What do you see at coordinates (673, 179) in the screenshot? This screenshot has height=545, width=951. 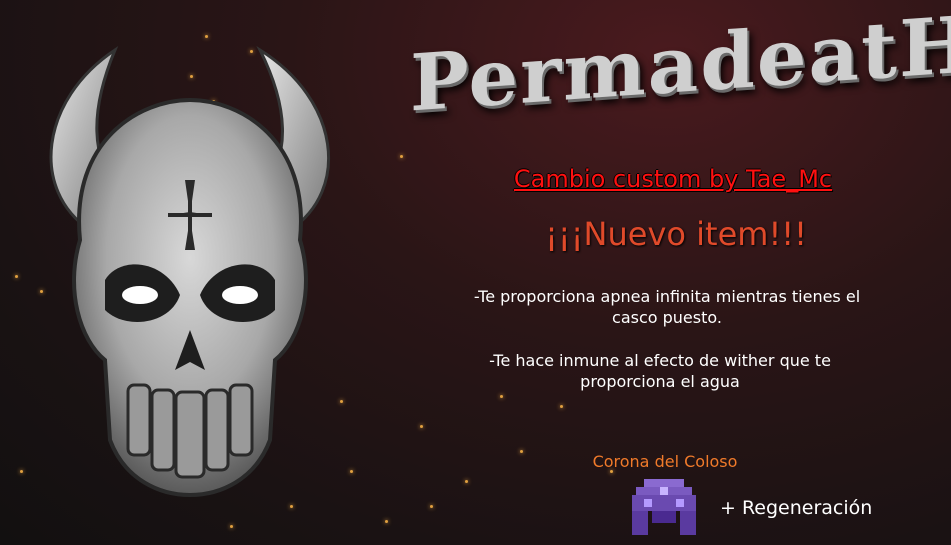 I see `custom-change-label: Cambio custom by Tae_Mc` at bounding box center [673, 179].